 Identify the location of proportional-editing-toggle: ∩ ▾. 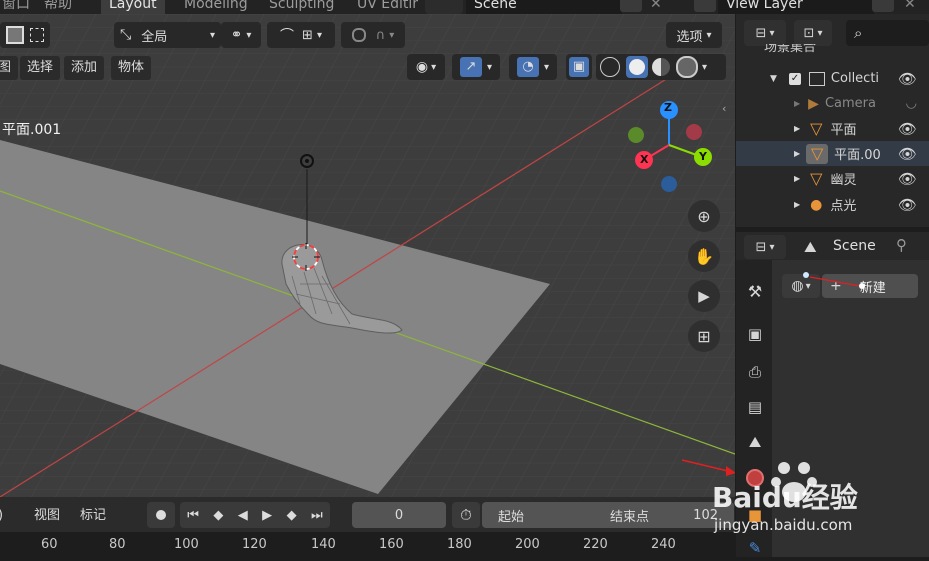
(373, 35).